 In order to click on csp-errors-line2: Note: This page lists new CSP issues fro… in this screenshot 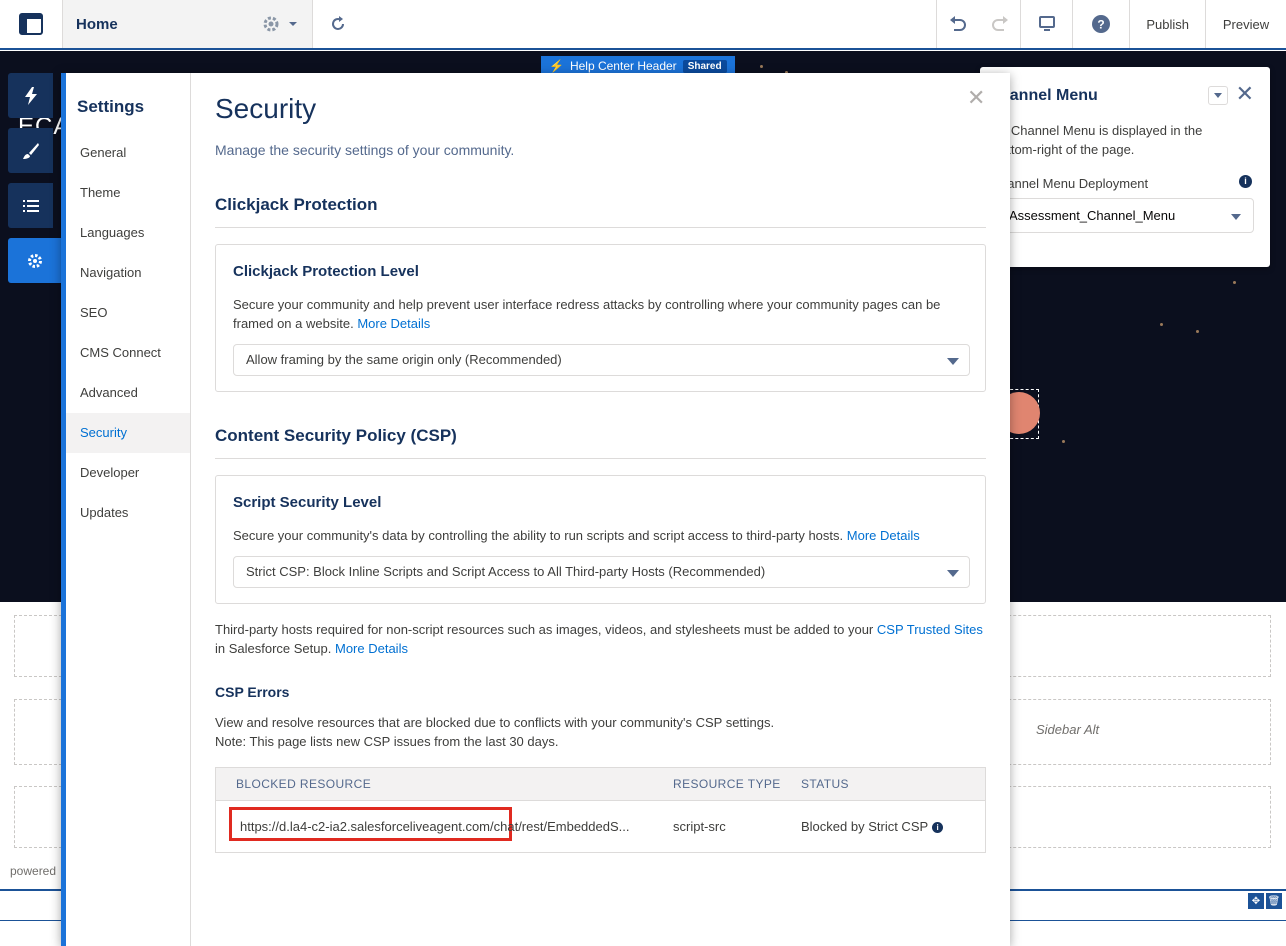, I will do `click(387, 741)`.